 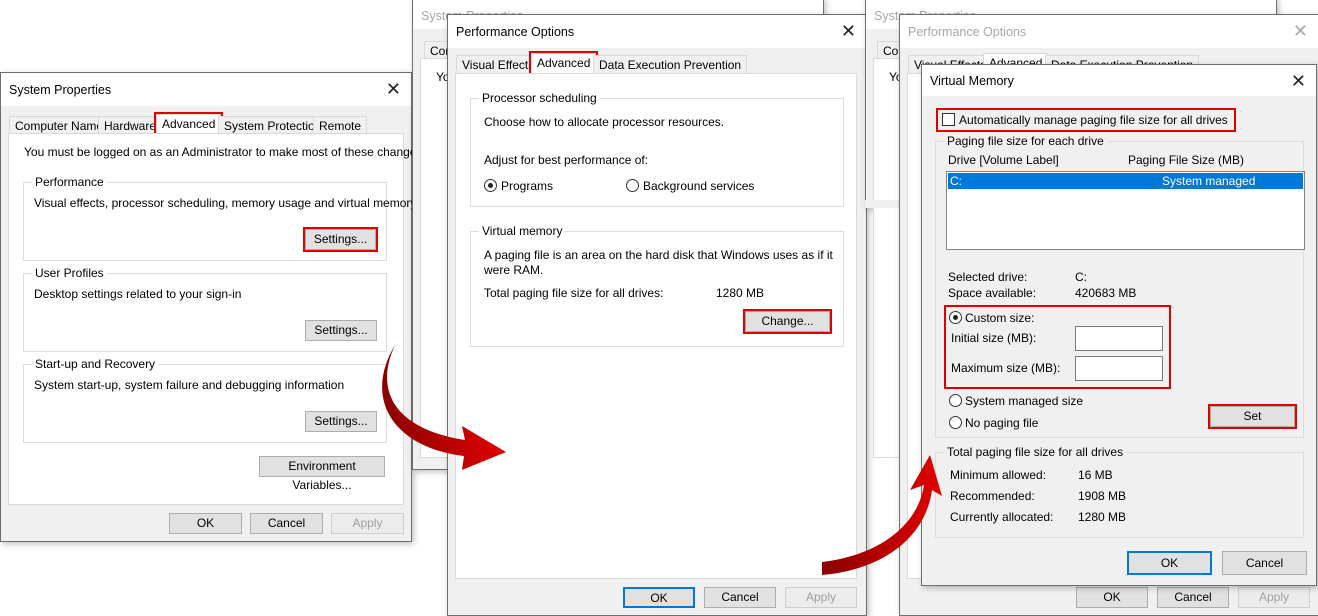 What do you see at coordinates (882, 515) in the screenshot?
I see `arrow-to-virtual-memory` at bounding box center [882, 515].